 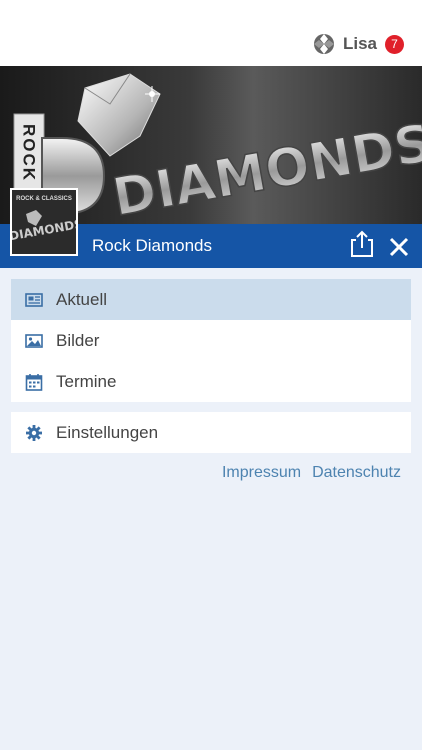 I want to click on menu-item-aktuell: Aktuell, so click(x=211, y=299).